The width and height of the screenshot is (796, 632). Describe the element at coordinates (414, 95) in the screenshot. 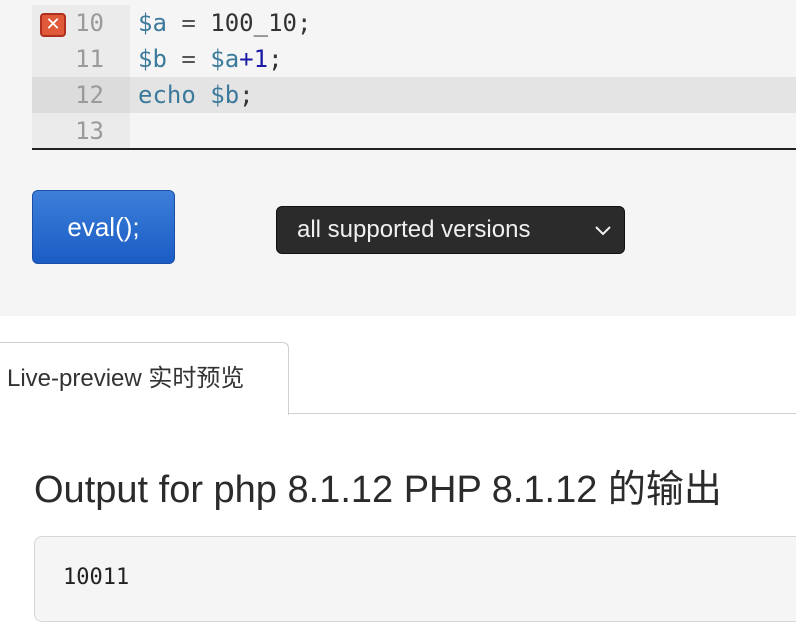

I see `code-line: 12 echo $b;` at that location.